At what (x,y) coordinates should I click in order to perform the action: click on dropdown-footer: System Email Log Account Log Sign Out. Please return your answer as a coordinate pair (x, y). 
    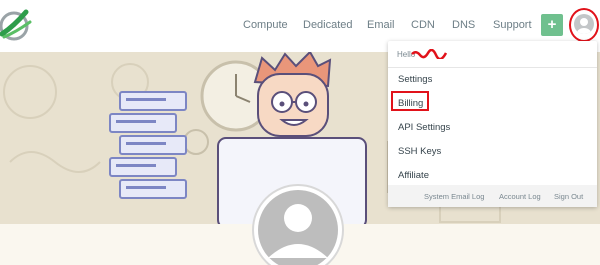
    Looking at the image, I should click on (492, 196).